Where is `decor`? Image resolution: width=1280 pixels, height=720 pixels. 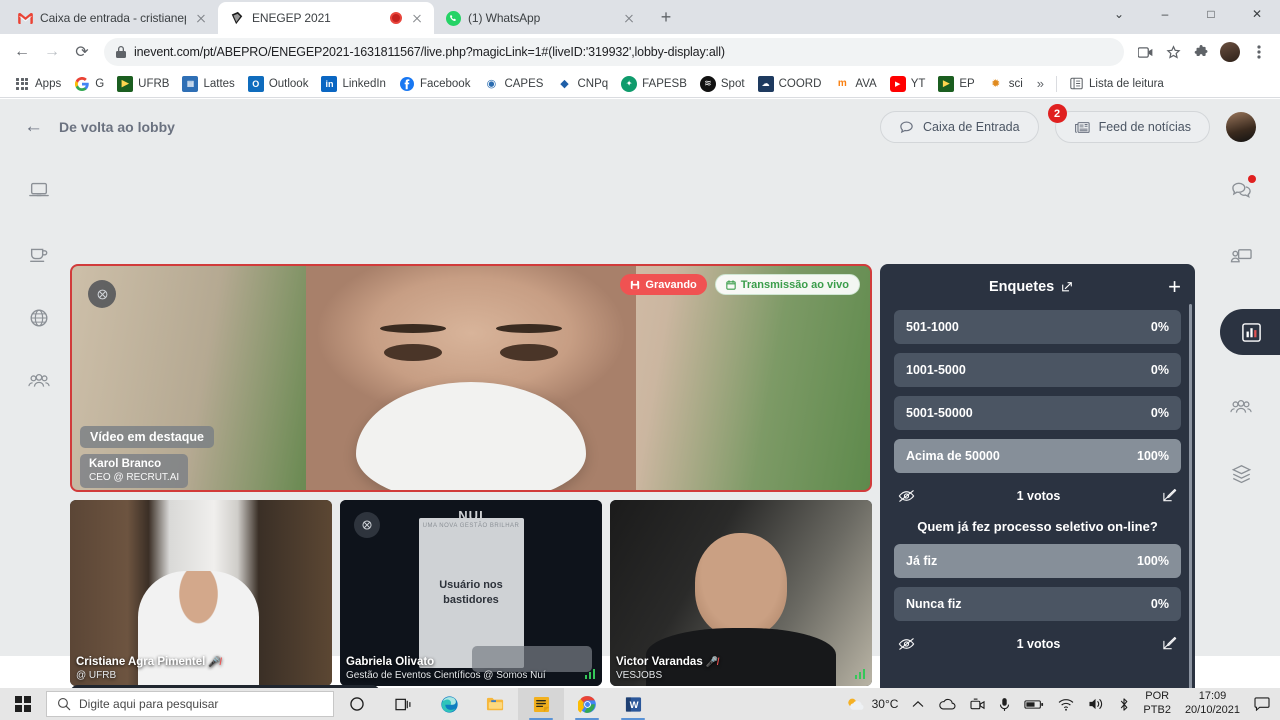
decor is located at coordinates (413, 328).